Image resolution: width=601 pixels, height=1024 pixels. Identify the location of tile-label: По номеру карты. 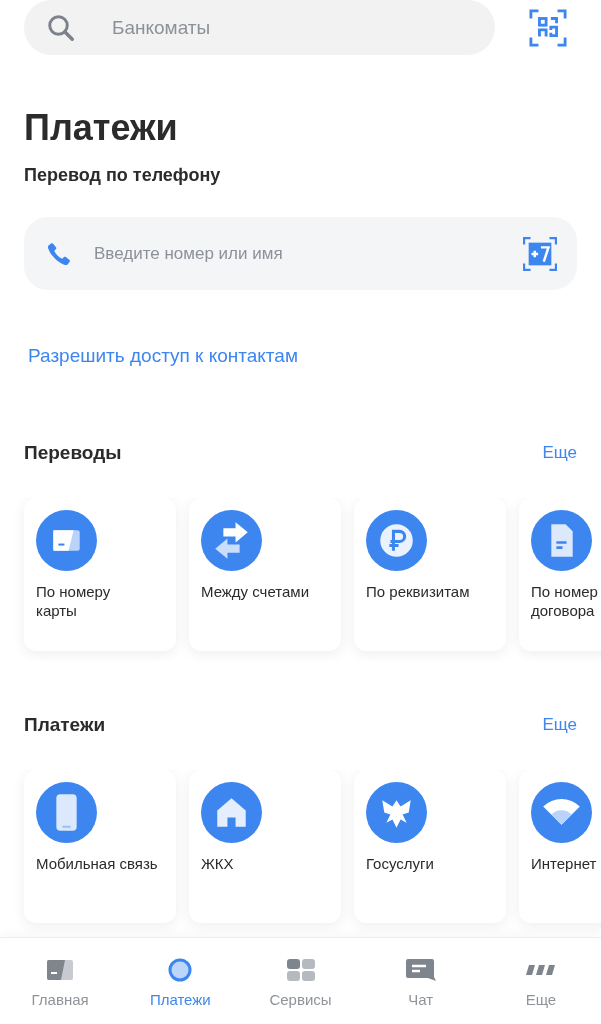
(73, 601).